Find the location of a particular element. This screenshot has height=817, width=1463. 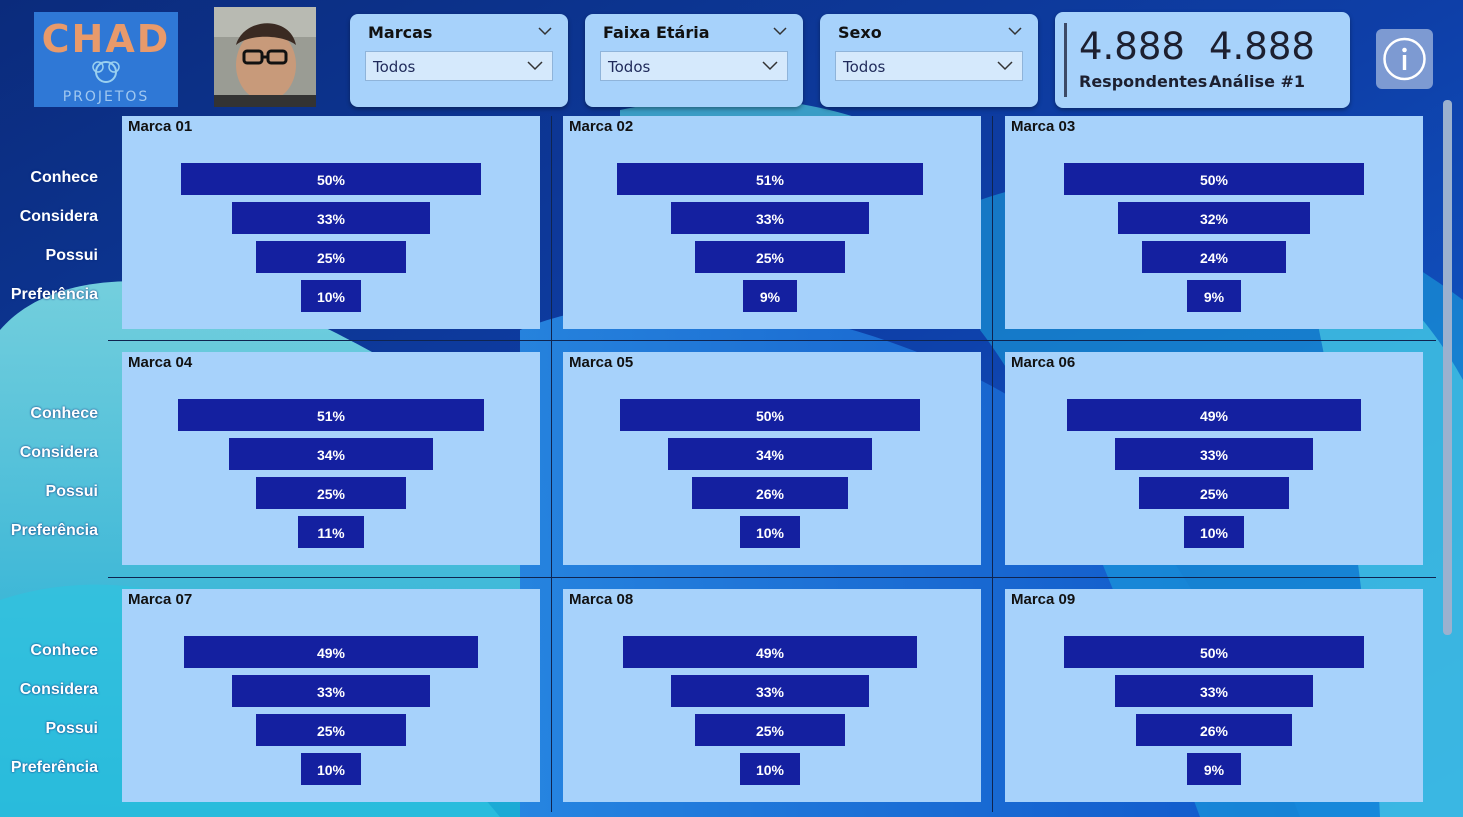

funnel-panel: Marca 05 50% 34% 26% 10% is located at coordinates (772, 458).